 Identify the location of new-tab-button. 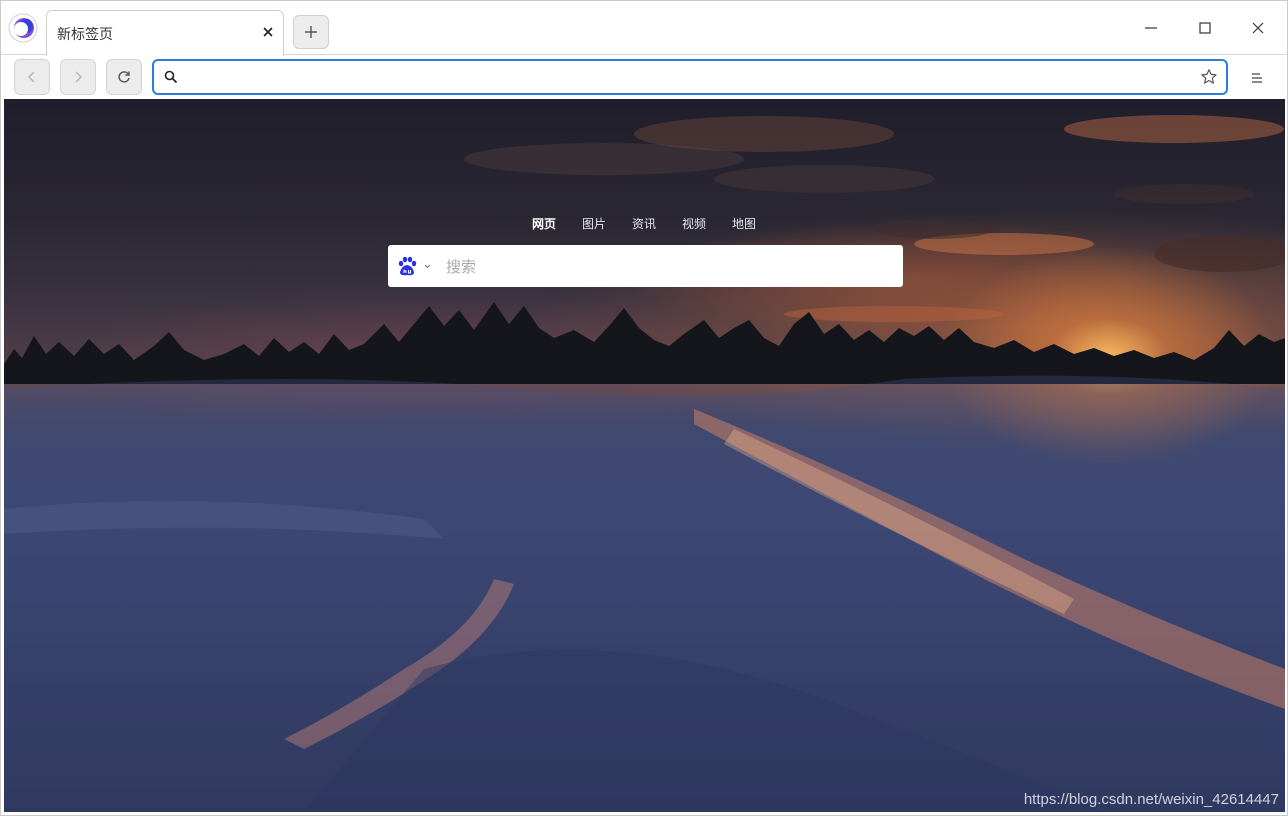
(311, 32).